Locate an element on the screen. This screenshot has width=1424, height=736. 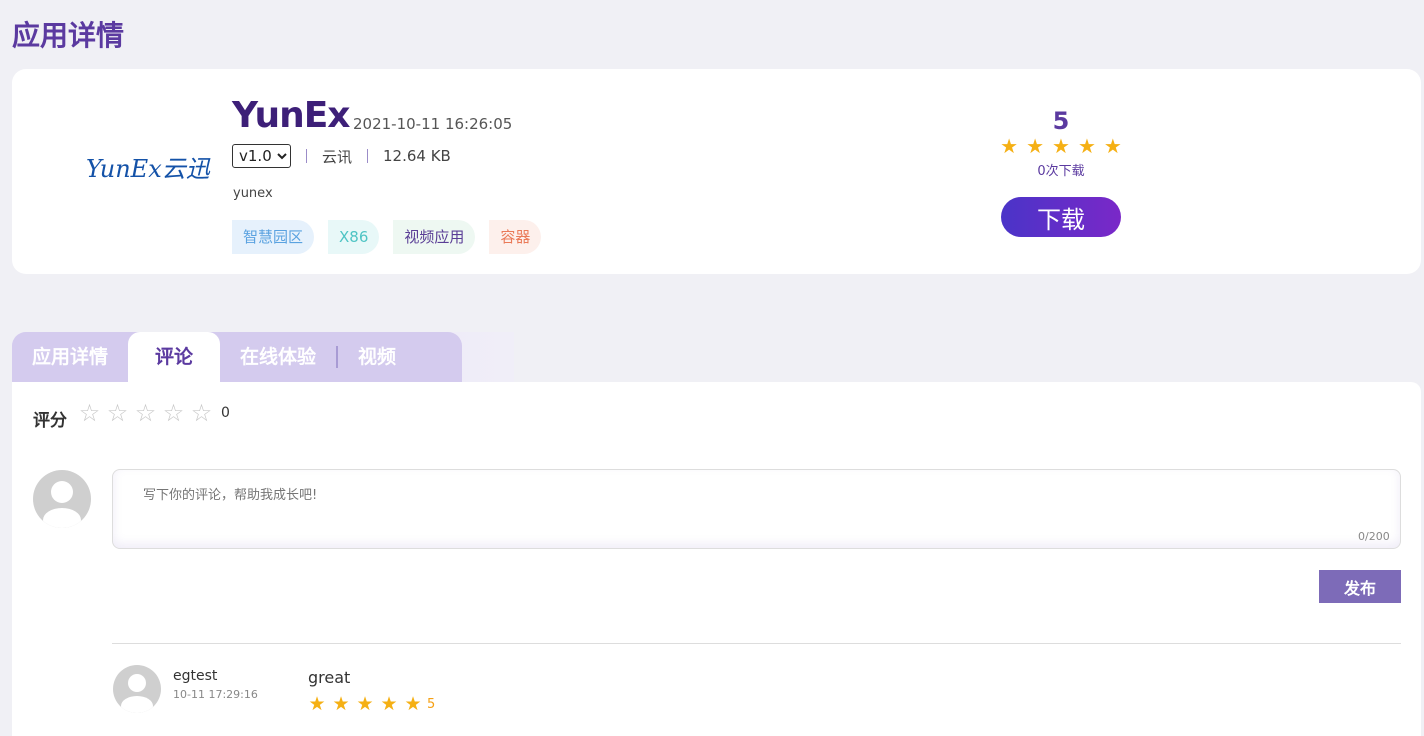
tag: 容器 is located at coordinates (515, 237).